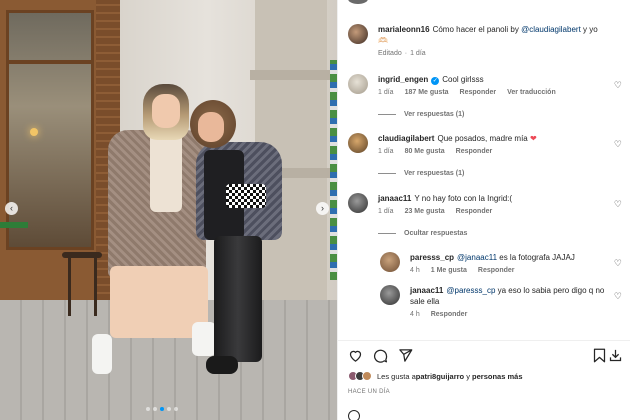 The height and width of the screenshot is (420, 630). I want to click on likes-prefix: Les gusta a, so click(396, 376).